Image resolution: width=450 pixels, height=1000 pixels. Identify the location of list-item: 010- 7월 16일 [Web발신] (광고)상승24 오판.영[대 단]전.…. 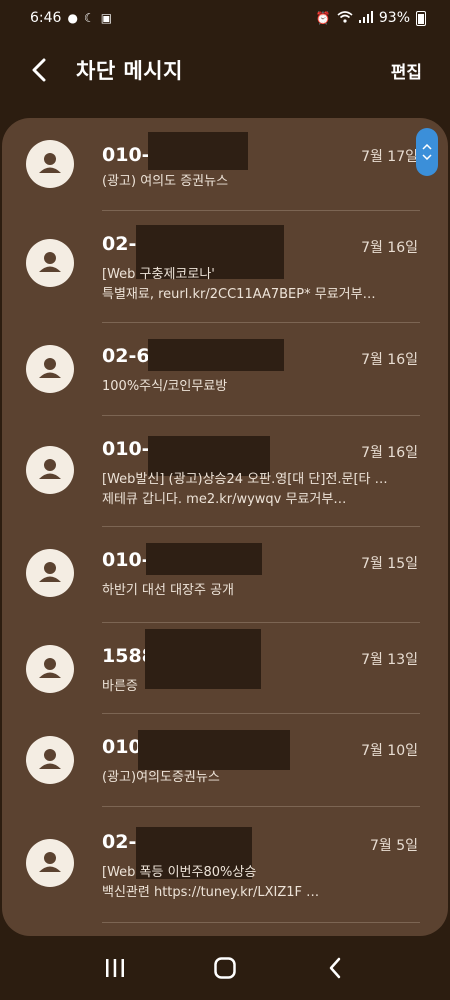
(225, 471).